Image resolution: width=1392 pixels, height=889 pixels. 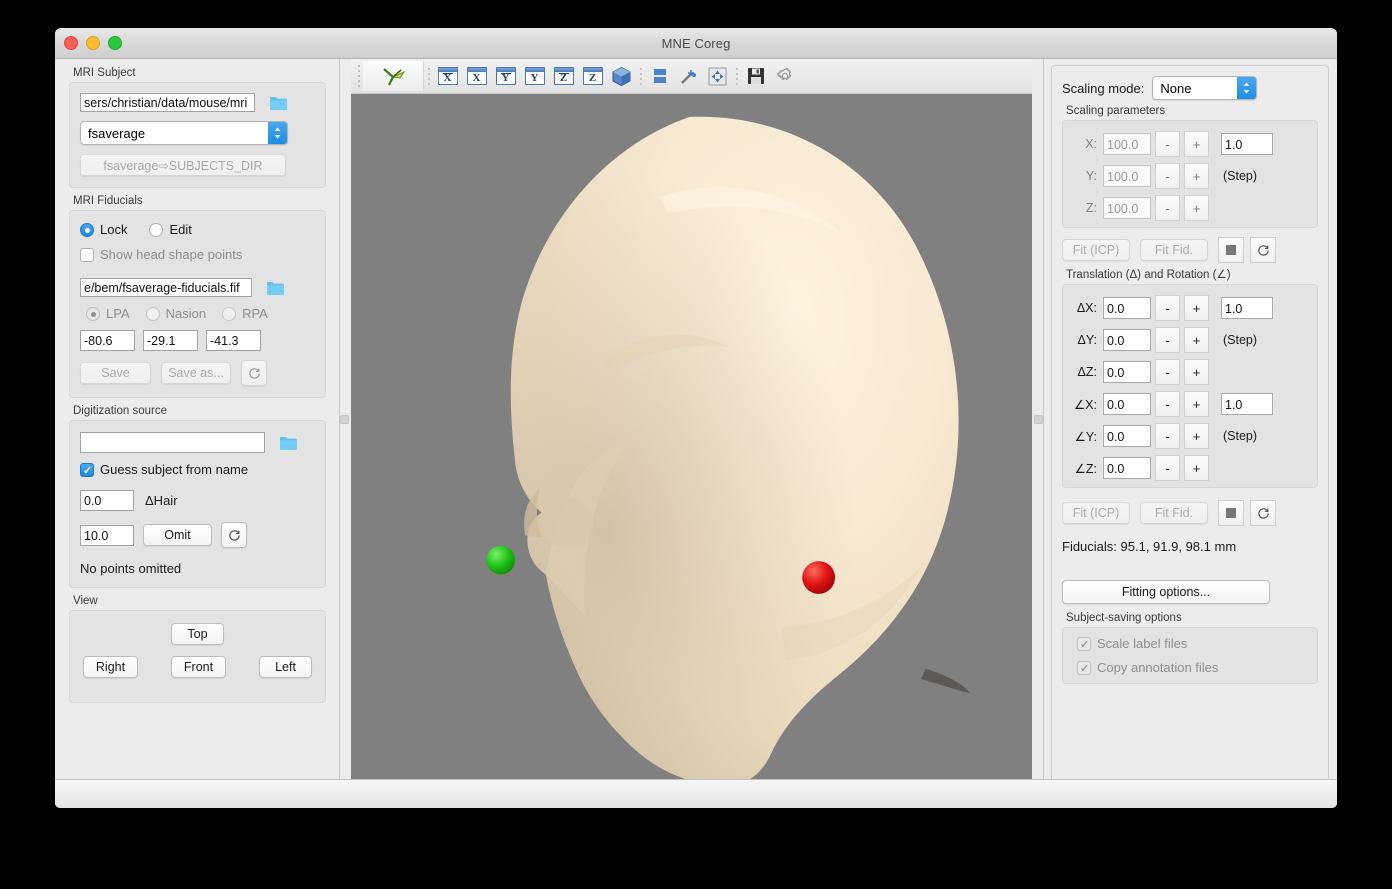 I want to click on view-neg-z-icon: Z, so click(x=563, y=76).